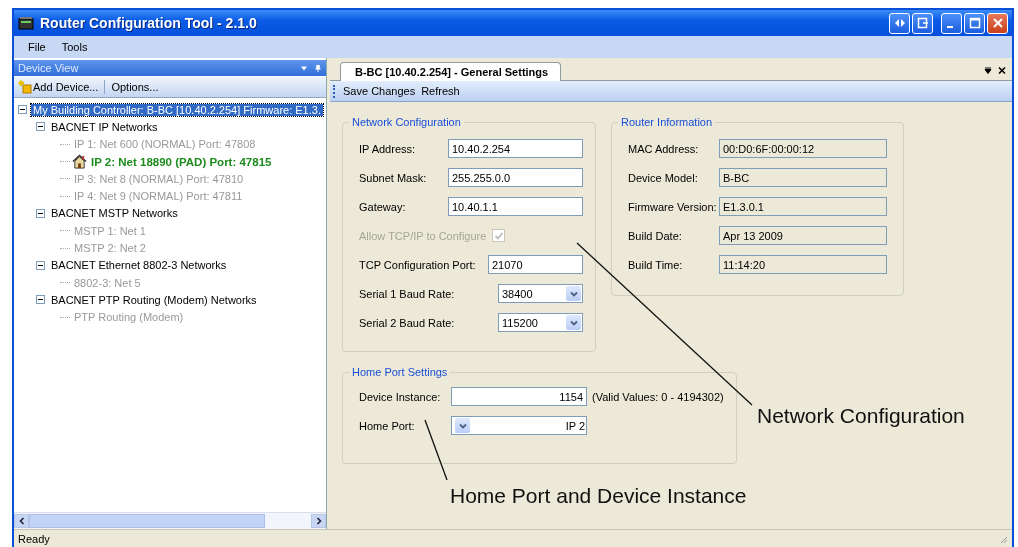  Describe the element at coordinates (114, 213) in the screenshot. I see `tree-item: BACNET MSTP Networks` at that location.